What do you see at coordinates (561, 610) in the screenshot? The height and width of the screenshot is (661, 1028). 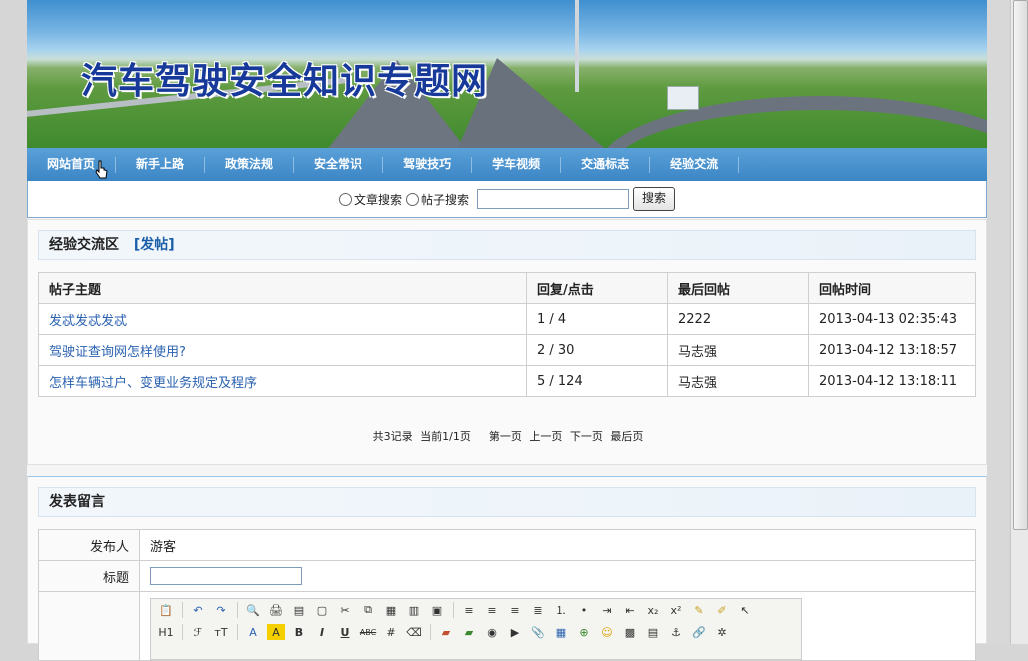 I see `ordered-list-icon: ⒈` at bounding box center [561, 610].